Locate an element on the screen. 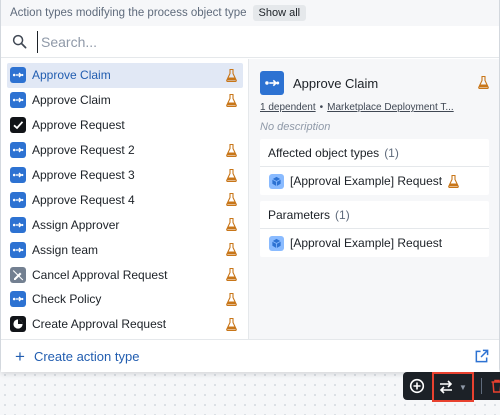 The height and width of the screenshot is (415, 500). list-item: Approve Request is located at coordinates (125, 125).